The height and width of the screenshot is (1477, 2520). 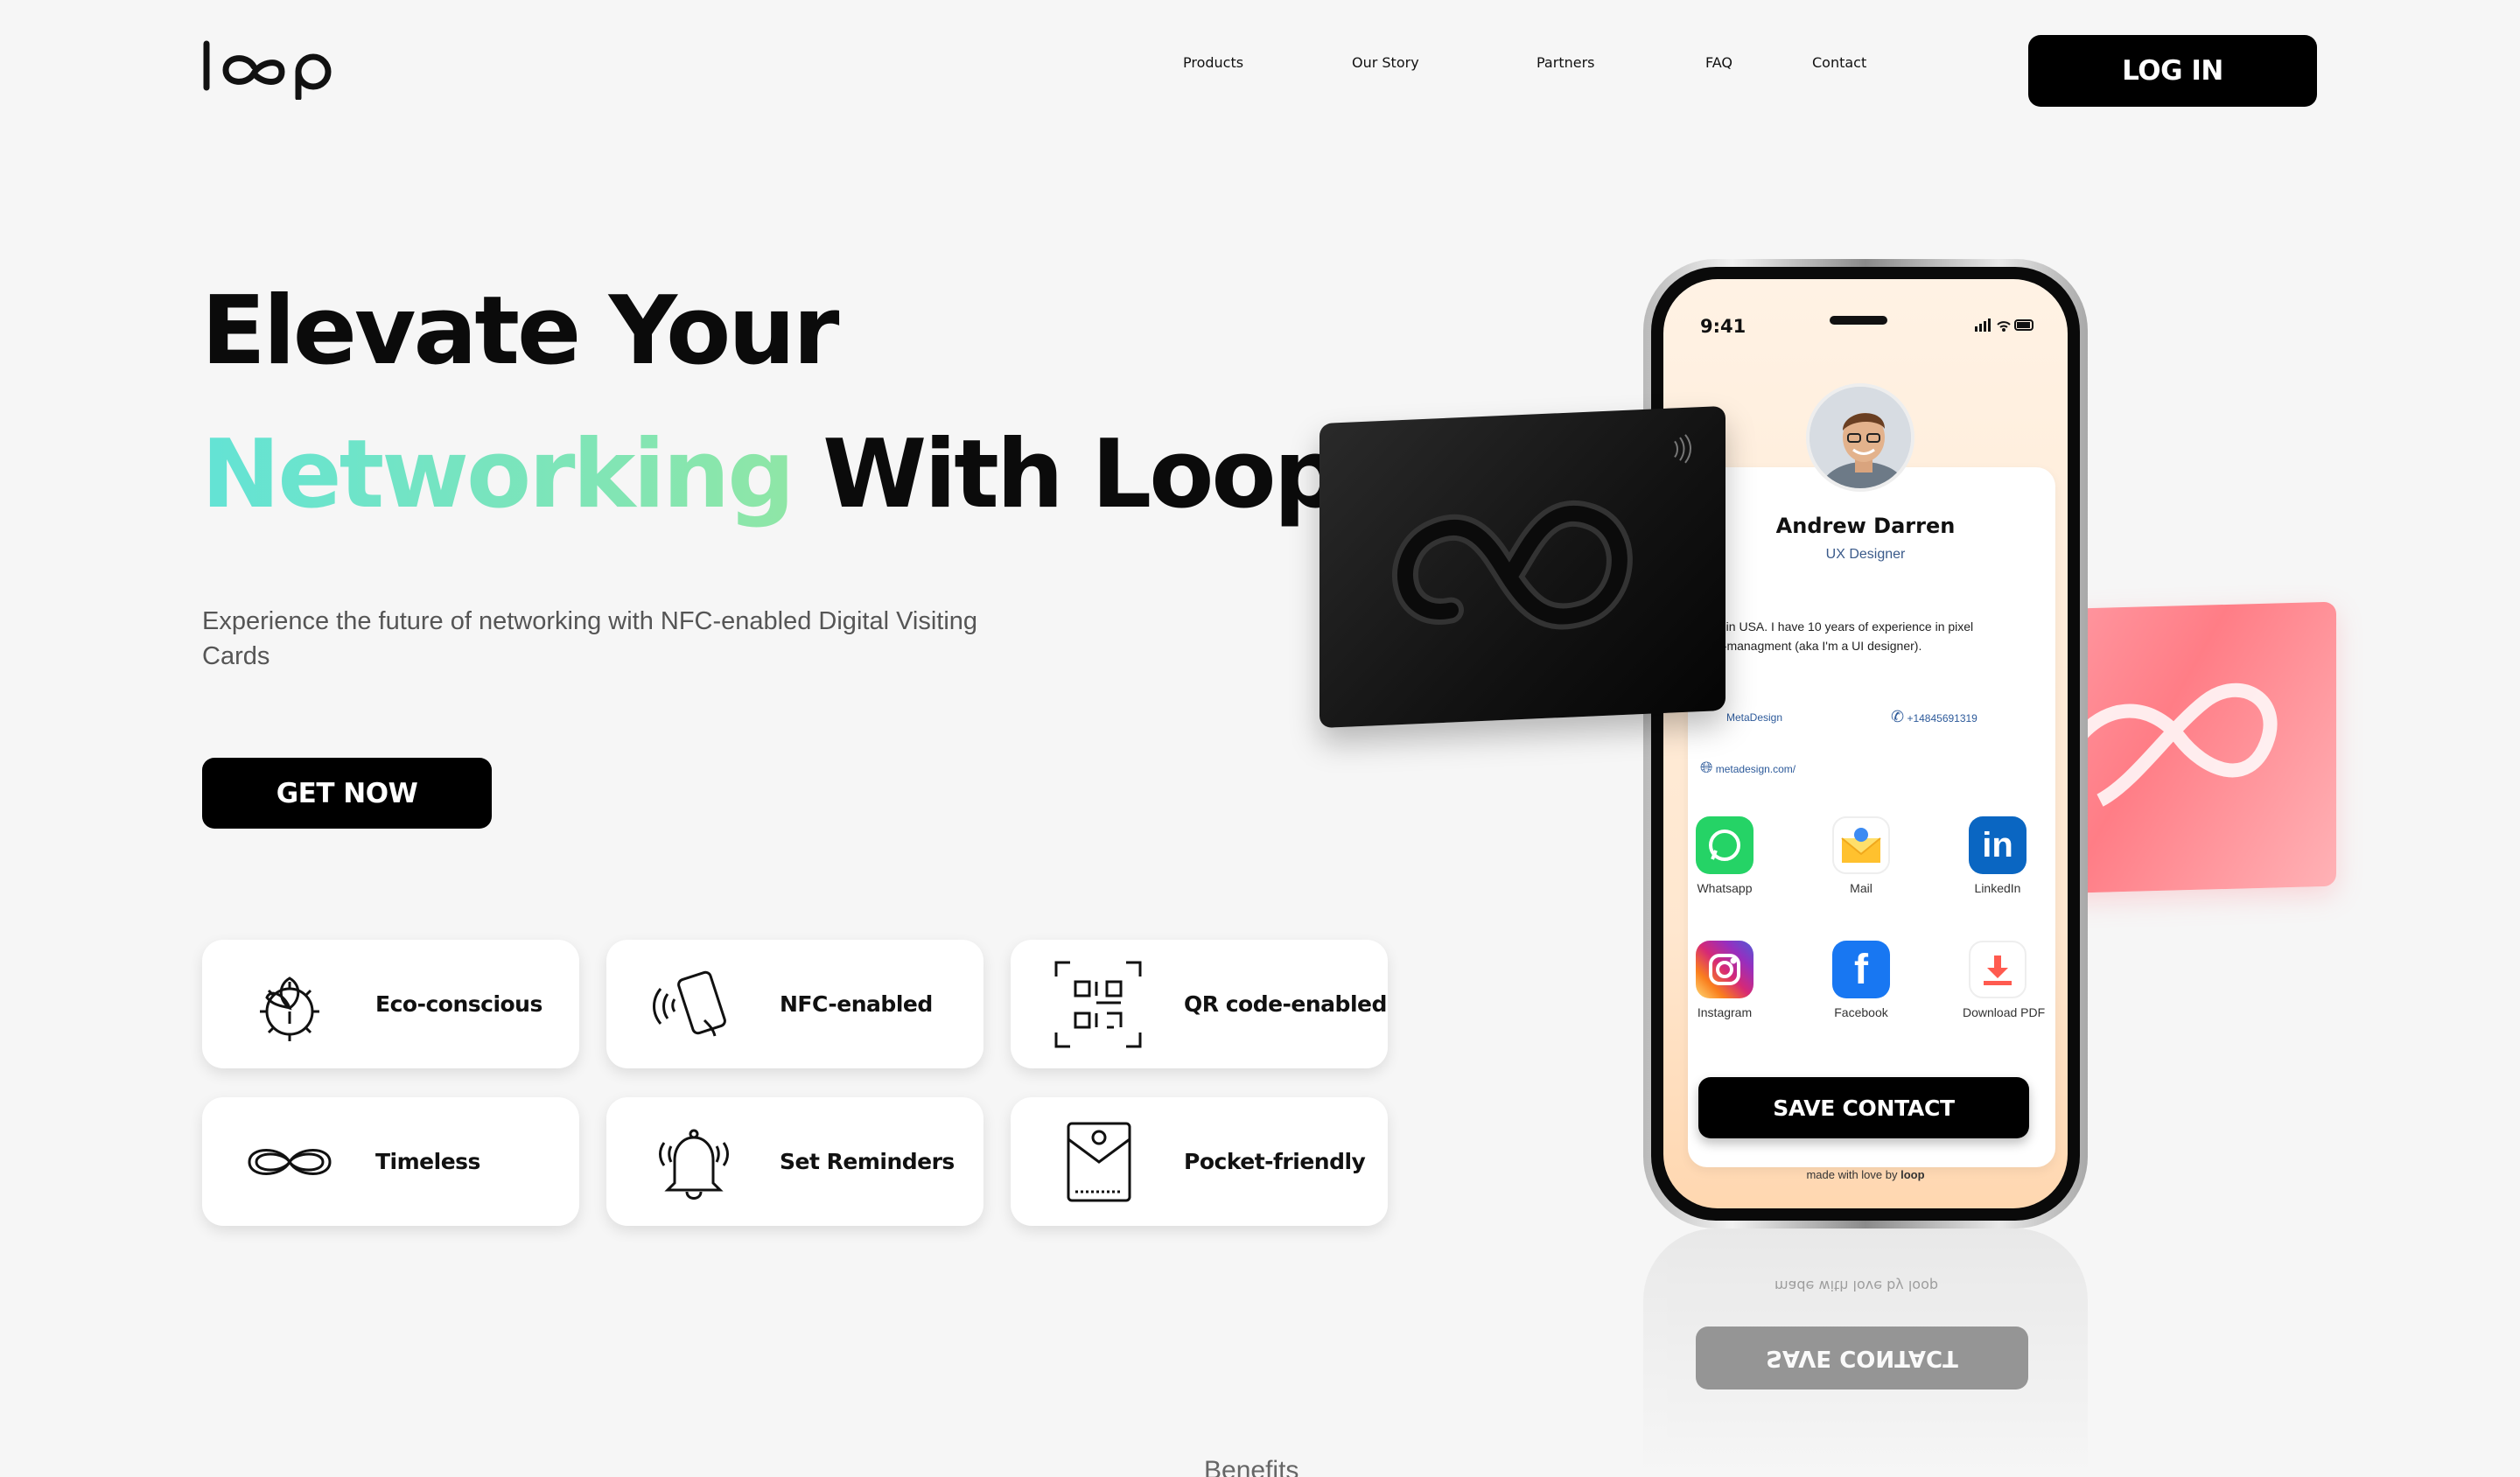 I want to click on feature-label: QR code-enabled, so click(x=1285, y=1004).